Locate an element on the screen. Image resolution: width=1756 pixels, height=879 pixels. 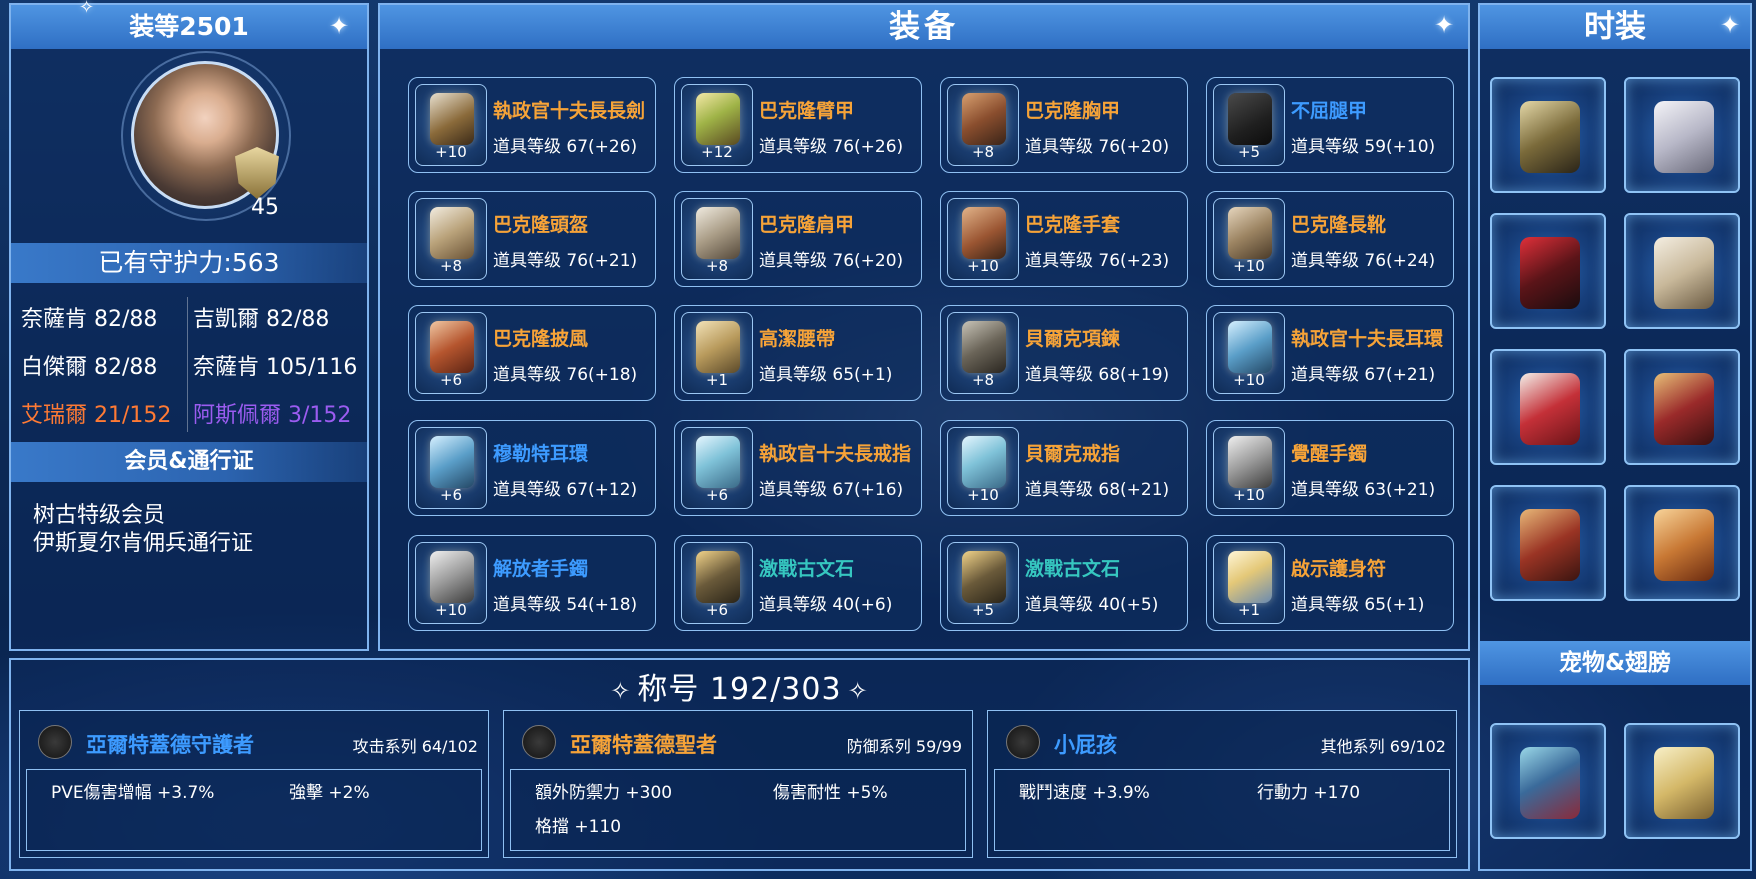
item-level: 道具等级 68(+21) is located at coordinates (1097, 490).